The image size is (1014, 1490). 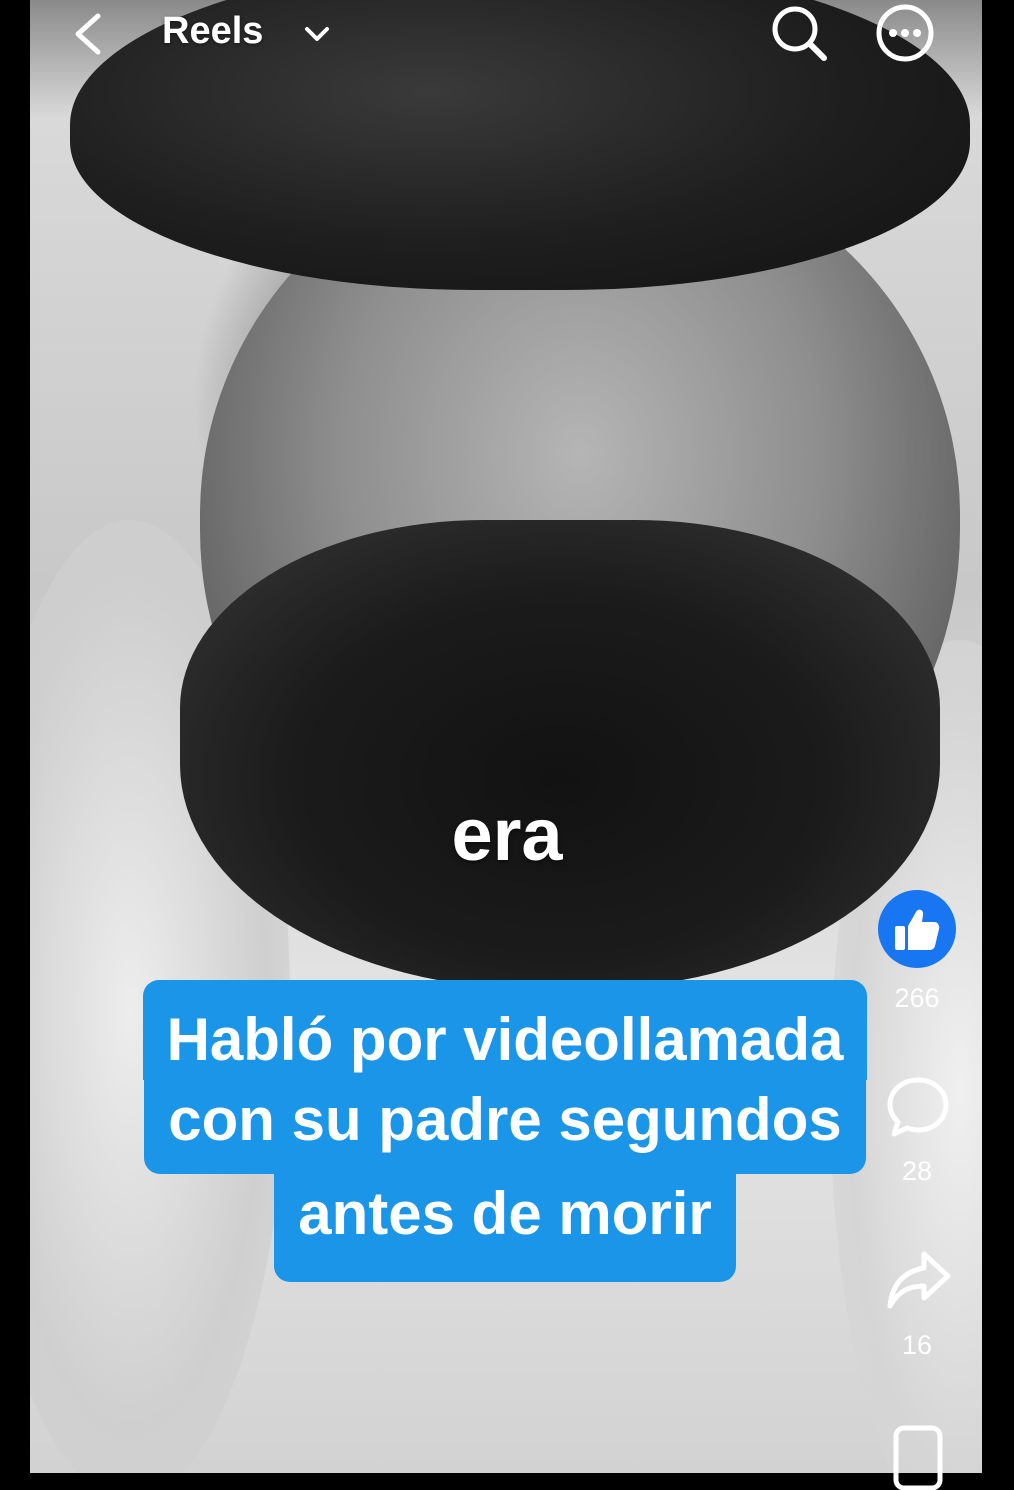 What do you see at coordinates (505, 1030) in the screenshot?
I see `headline-line: Habló por videollamada` at bounding box center [505, 1030].